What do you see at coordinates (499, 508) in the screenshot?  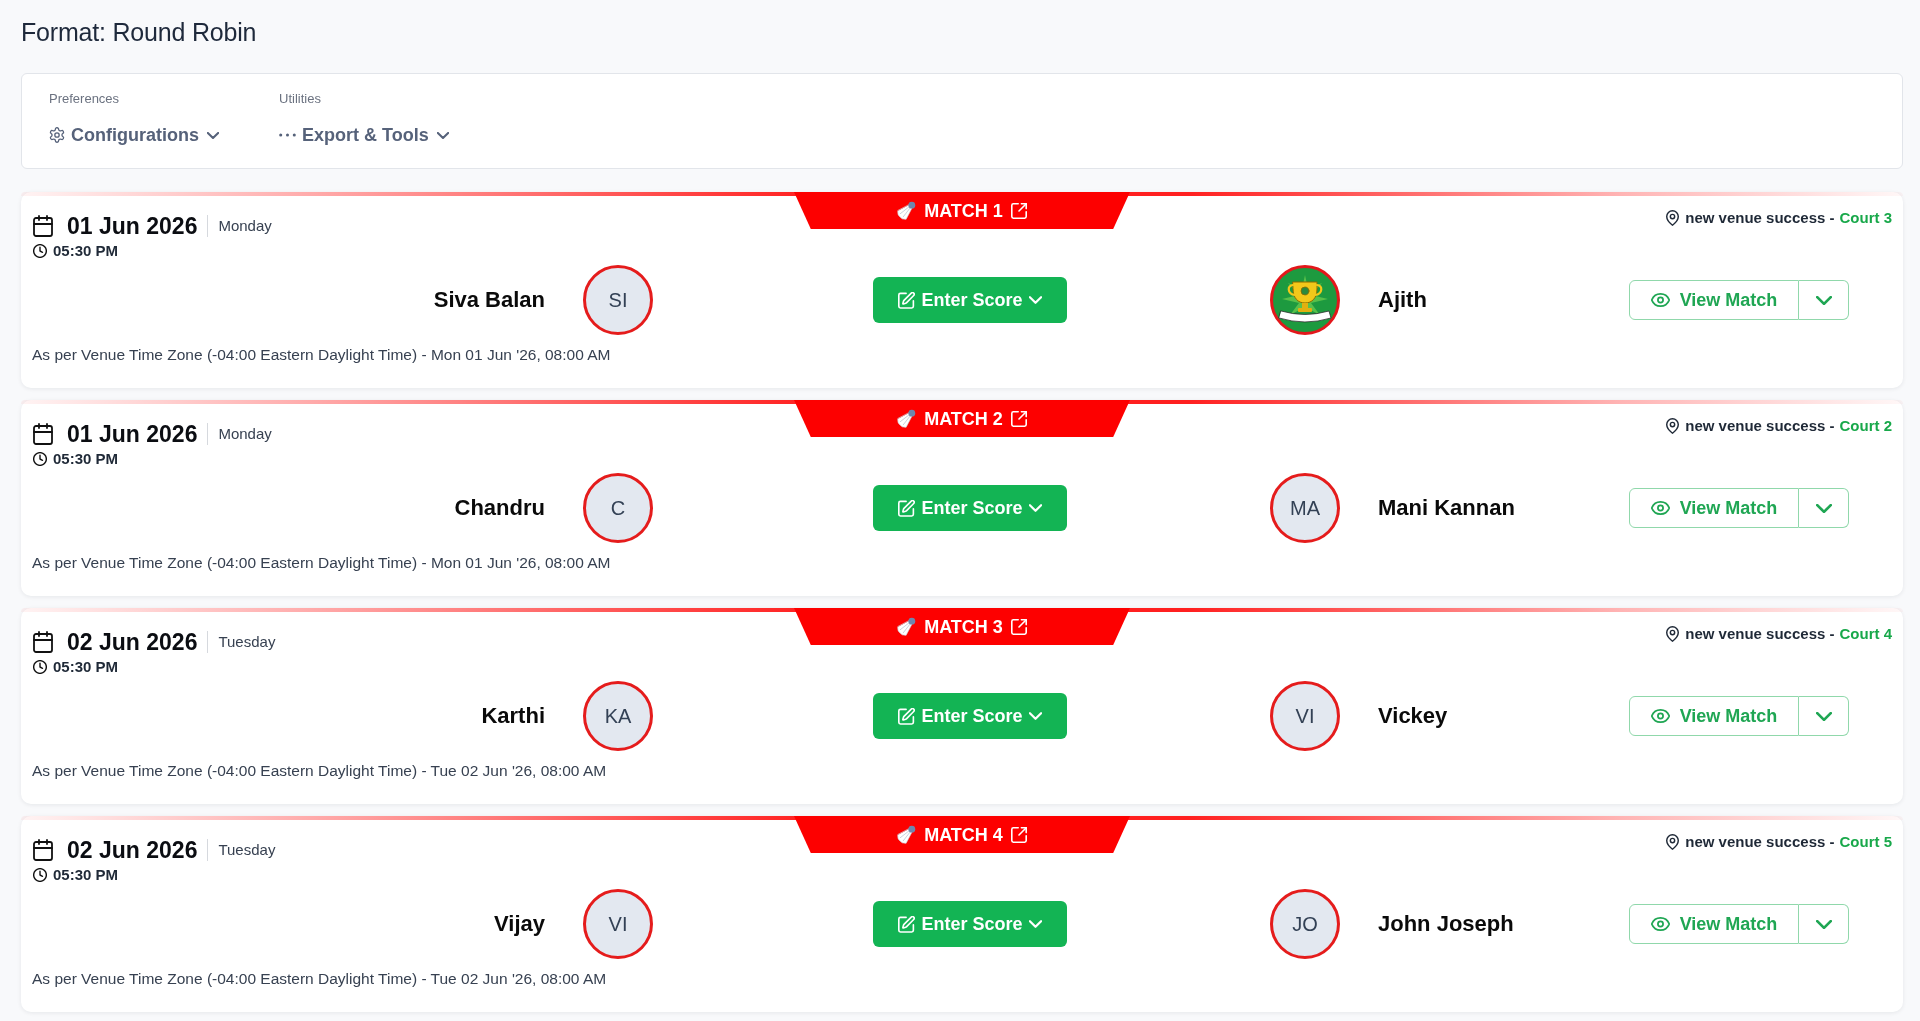 I see `player-name: Chandru` at bounding box center [499, 508].